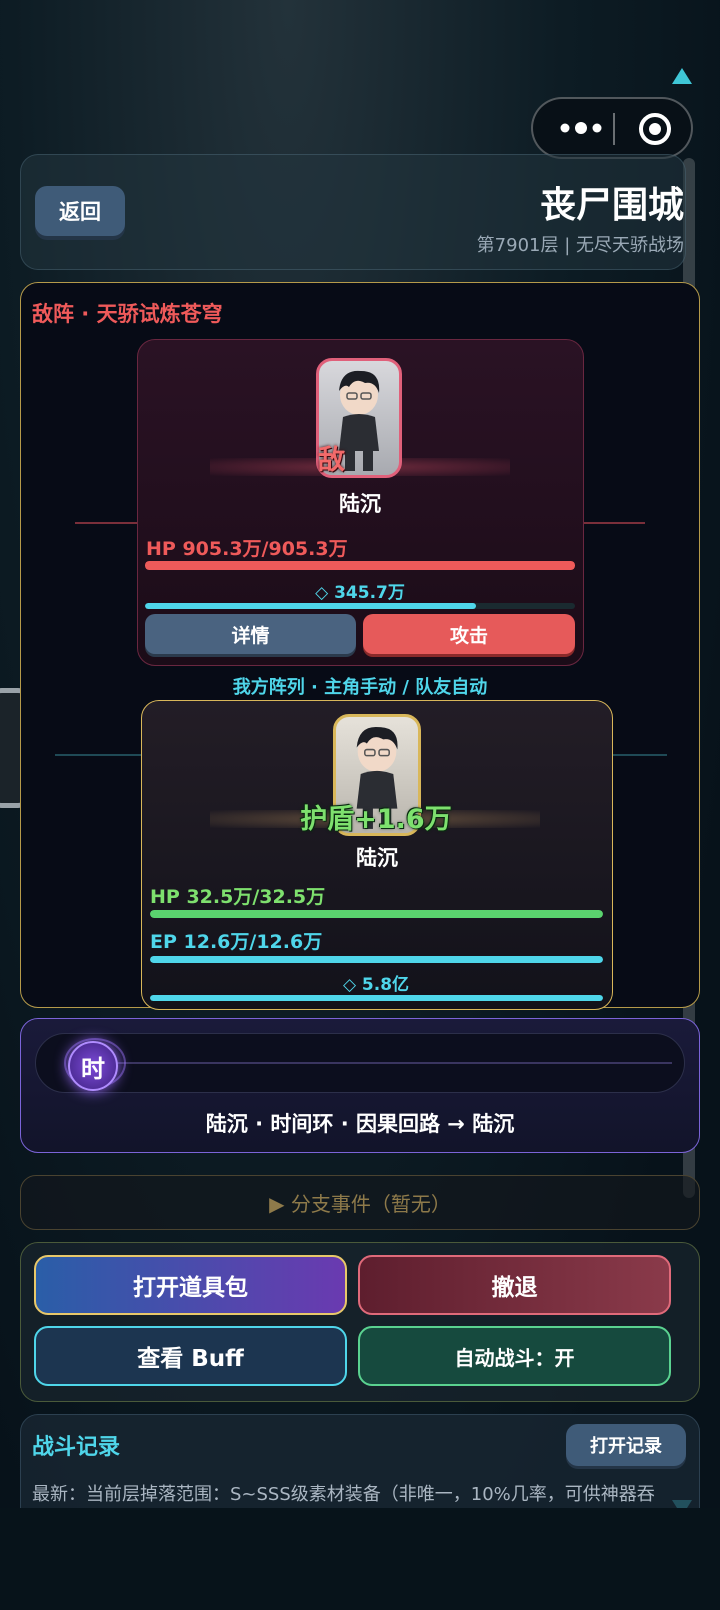 The height and width of the screenshot is (1610, 720). I want to click on enemy-name: 陆沉, so click(360, 504).